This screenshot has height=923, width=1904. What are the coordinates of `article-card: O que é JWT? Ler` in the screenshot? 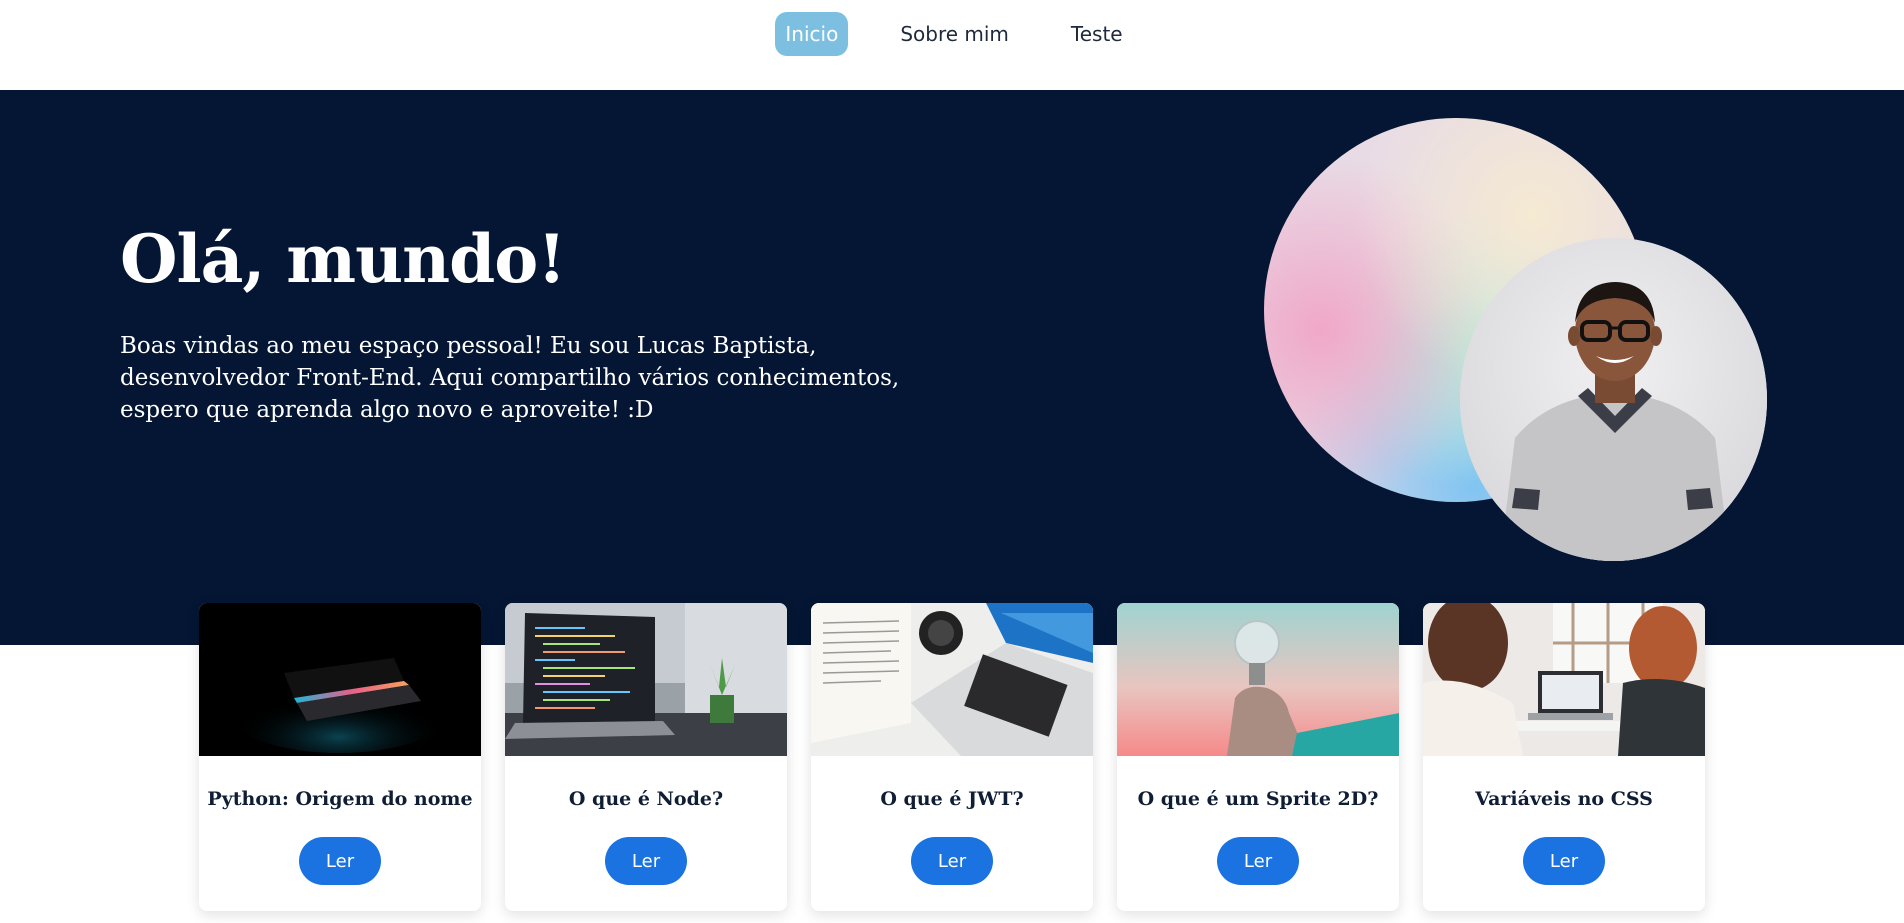 It's located at (952, 757).